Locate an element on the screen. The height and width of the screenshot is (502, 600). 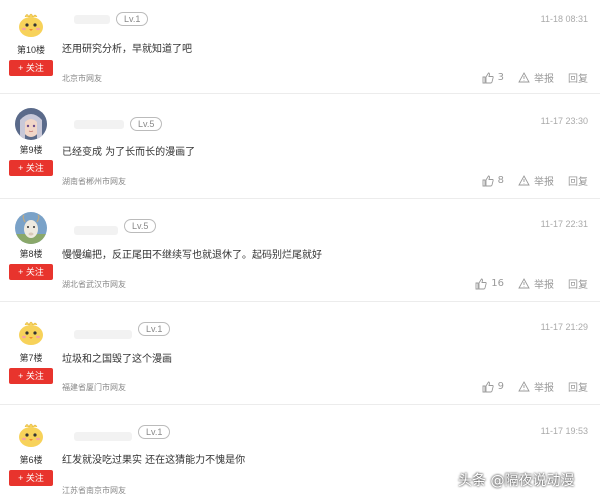
comment-text: 已经变成 为了长而长的漫画了 is located at coordinates (129, 152).